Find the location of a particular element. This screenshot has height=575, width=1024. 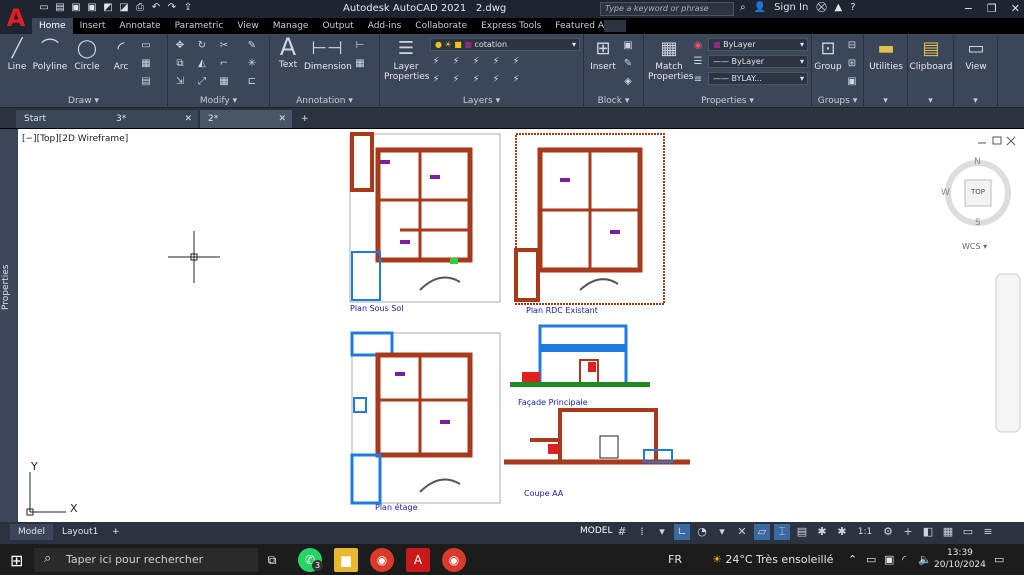

snap-icon: ⁞ is located at coordinates (642, 532).